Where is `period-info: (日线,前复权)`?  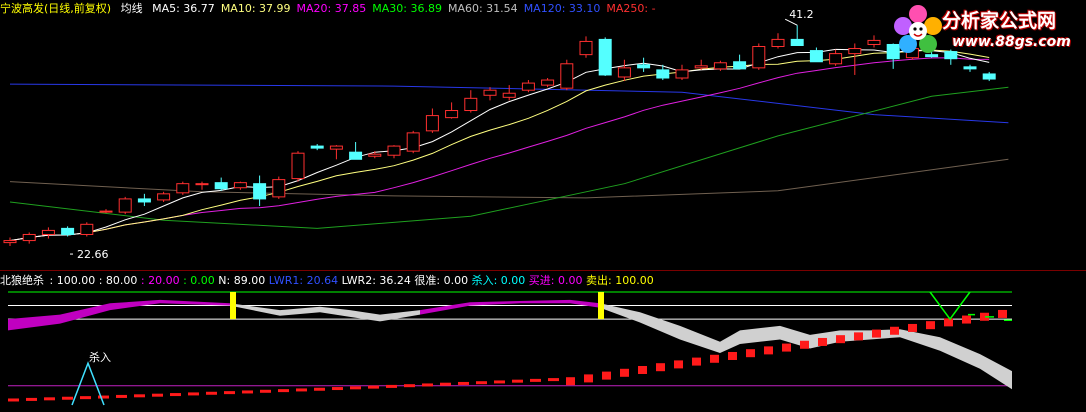 period-info: (日线,前复权) is located at coordinates (78, 8).